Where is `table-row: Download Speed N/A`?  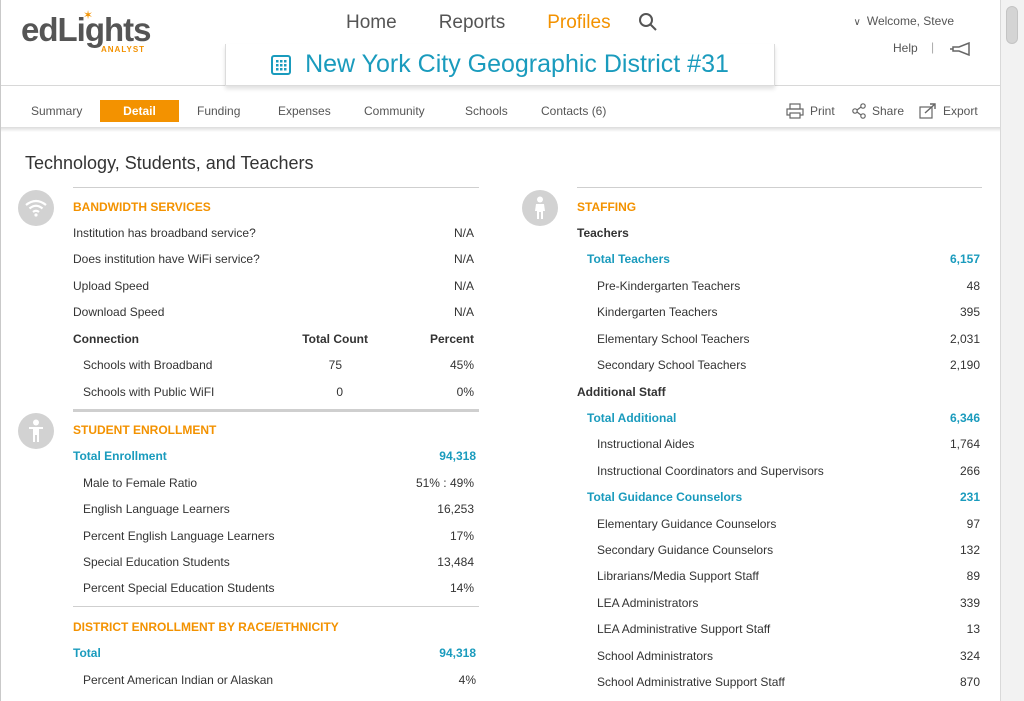
table-row: Download Speed N/A is located at coordinates (273, 312).